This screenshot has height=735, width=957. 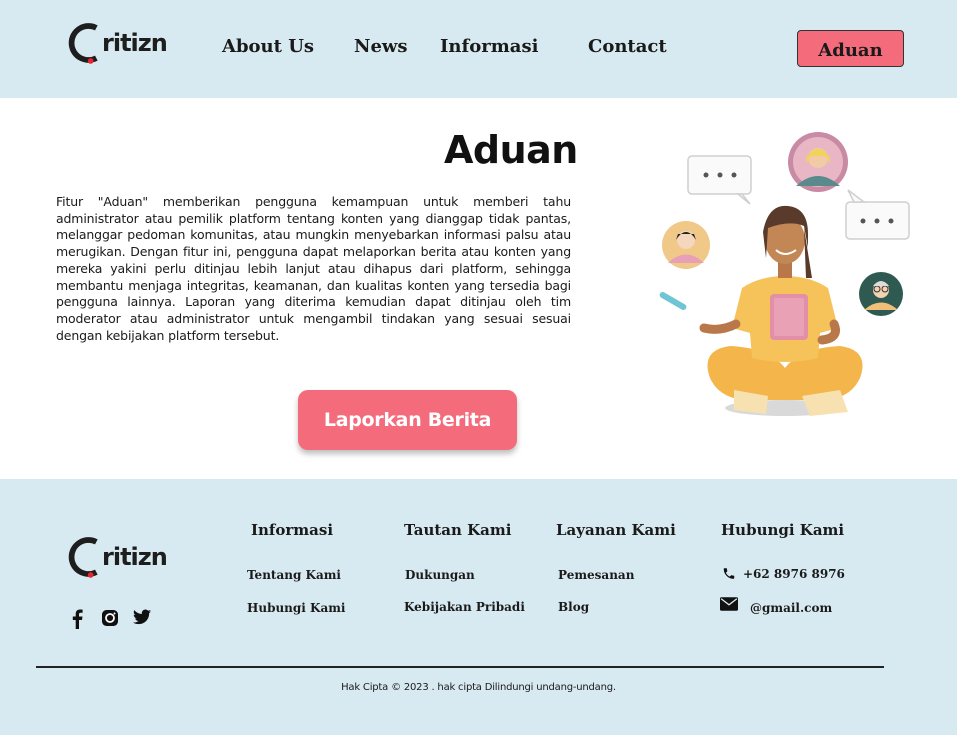 I want to click on report-news-button: Laporkan Berita, so click(x=407, y=420).